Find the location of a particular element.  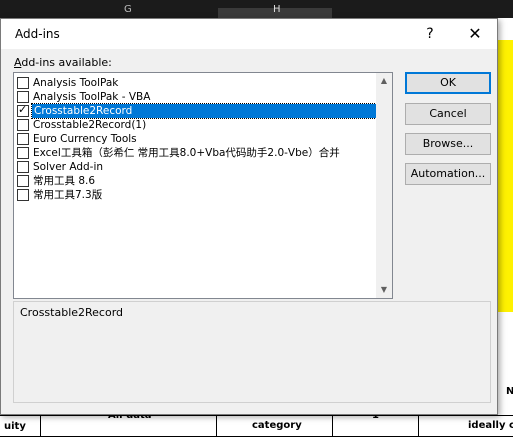

list-item-label: 常用工具7.3版 is located at coordinates (68, 195).